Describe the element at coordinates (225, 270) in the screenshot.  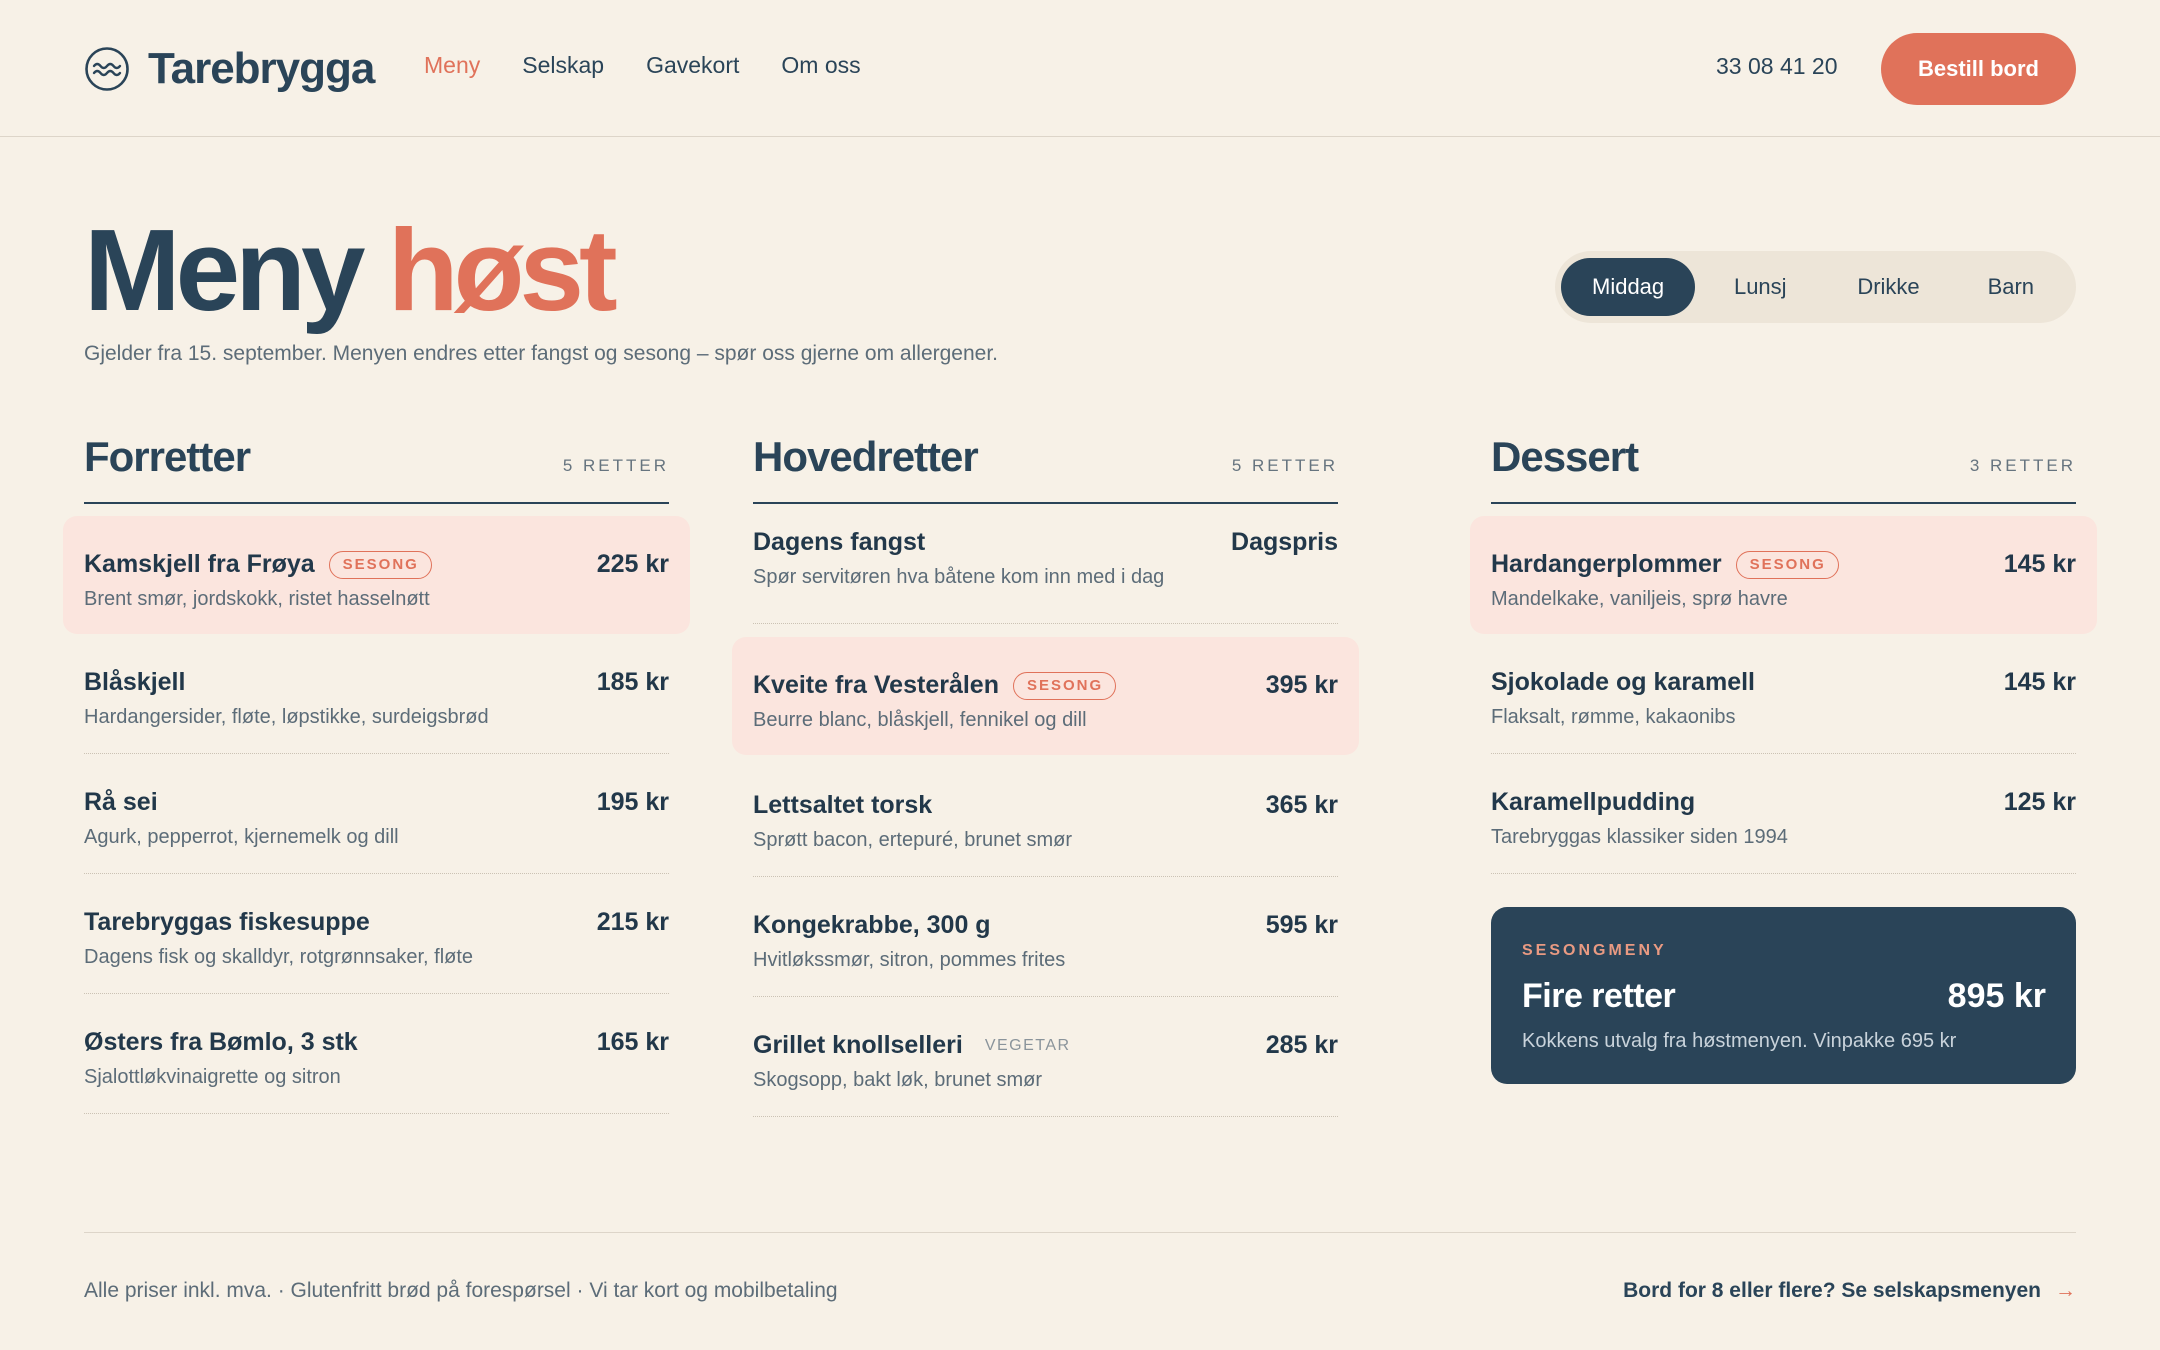
I see `page-title-main: Meny` at that location.